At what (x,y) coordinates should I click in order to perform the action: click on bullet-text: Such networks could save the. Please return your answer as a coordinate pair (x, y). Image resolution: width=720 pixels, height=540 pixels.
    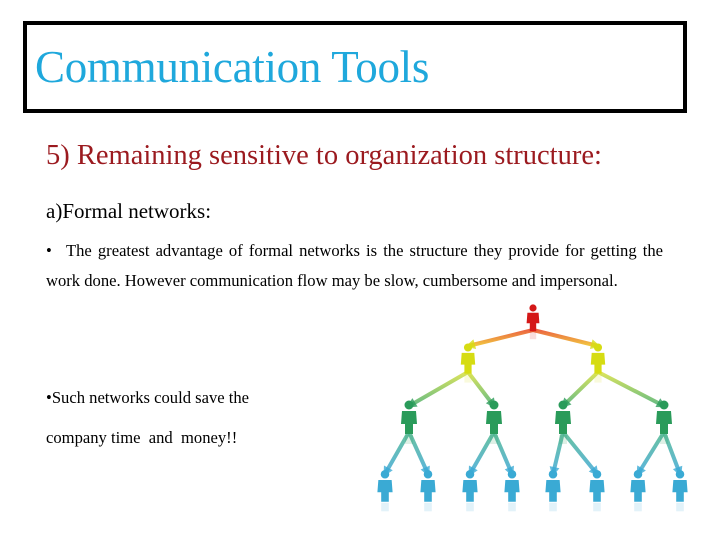
    Looking at the image, I should click on (150, 397).